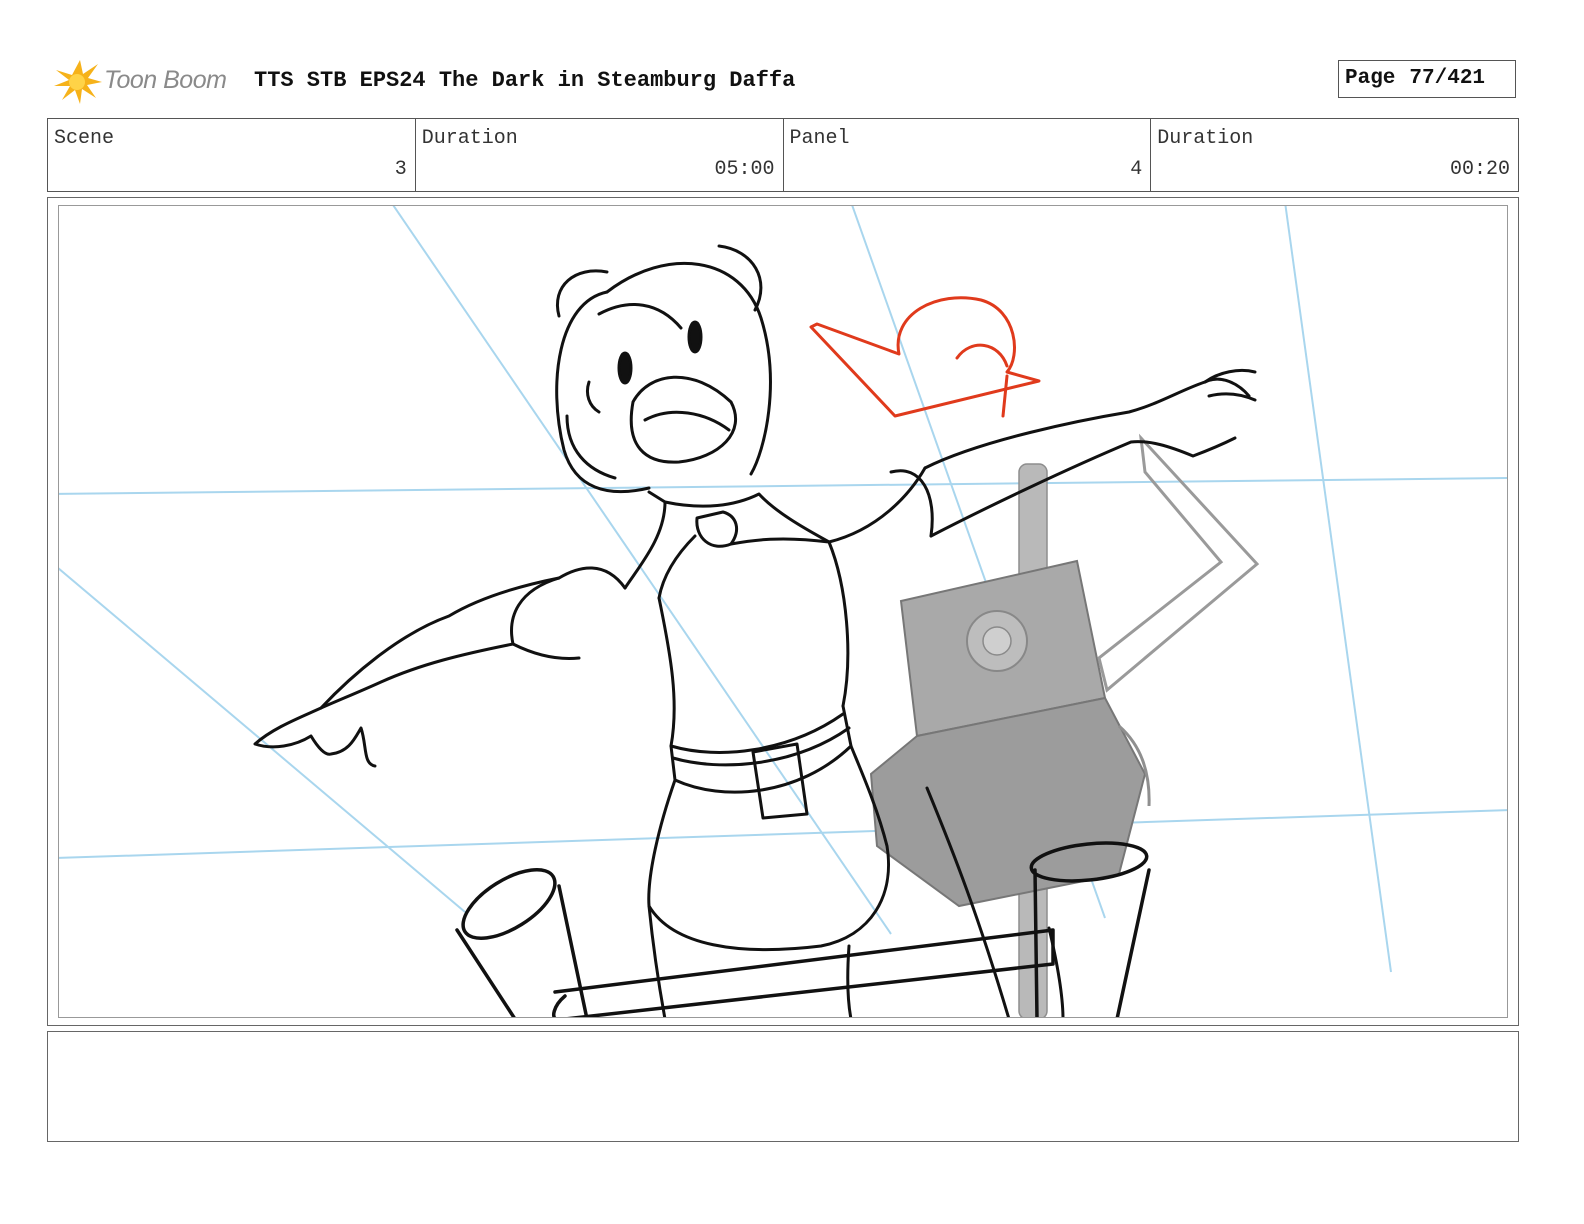 Image resolution: width=1584 pixels, height=1224 pixels. Describe the element at coordinates (925, 357) in the screenshot. I see `red-bird-sketch` at that location.